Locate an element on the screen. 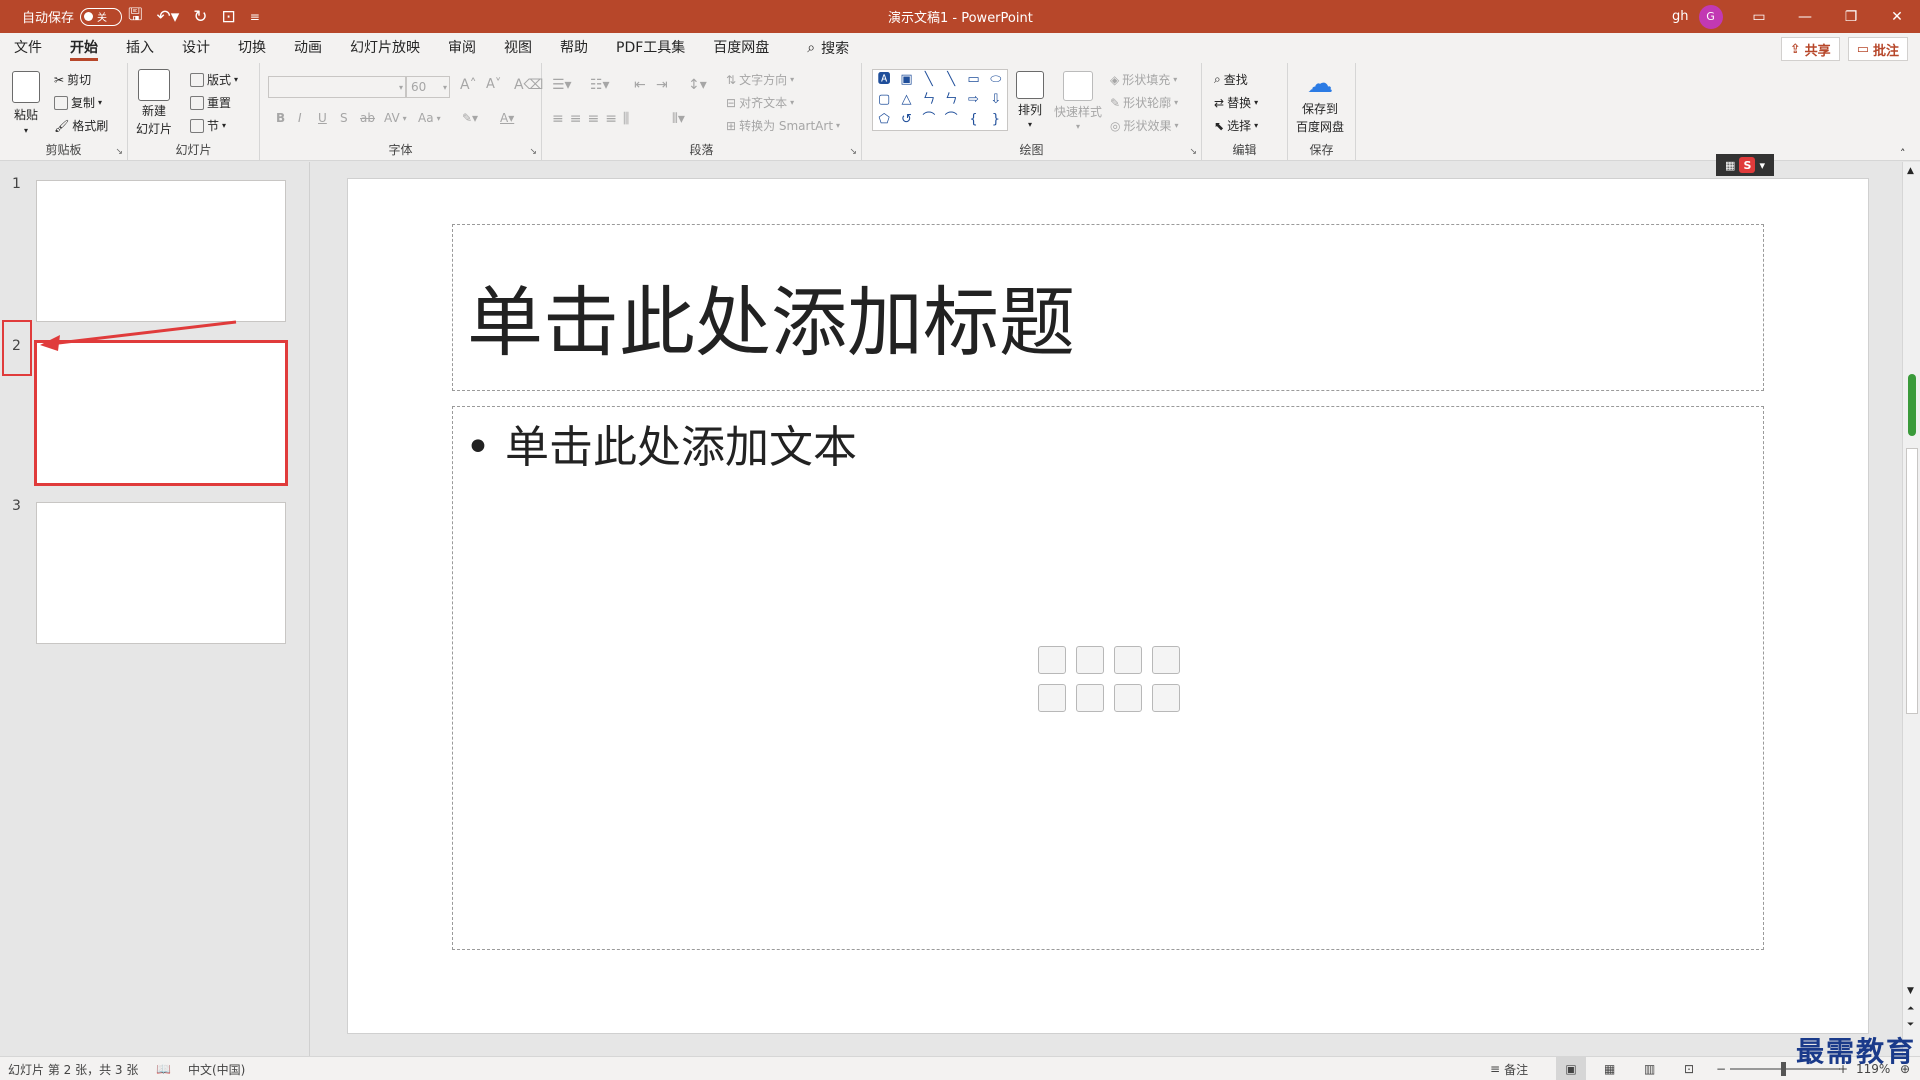 This screenshot has height=1080, width=1920. decrease-indent-icon: ⇤ is located at coordinates (640, 85).